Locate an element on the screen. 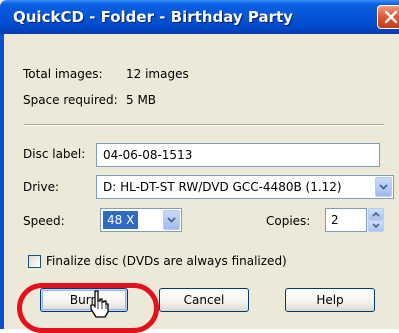 The height and width of the screenshot is (333, 399). spin-down-button is located at coordinates (376, 226).